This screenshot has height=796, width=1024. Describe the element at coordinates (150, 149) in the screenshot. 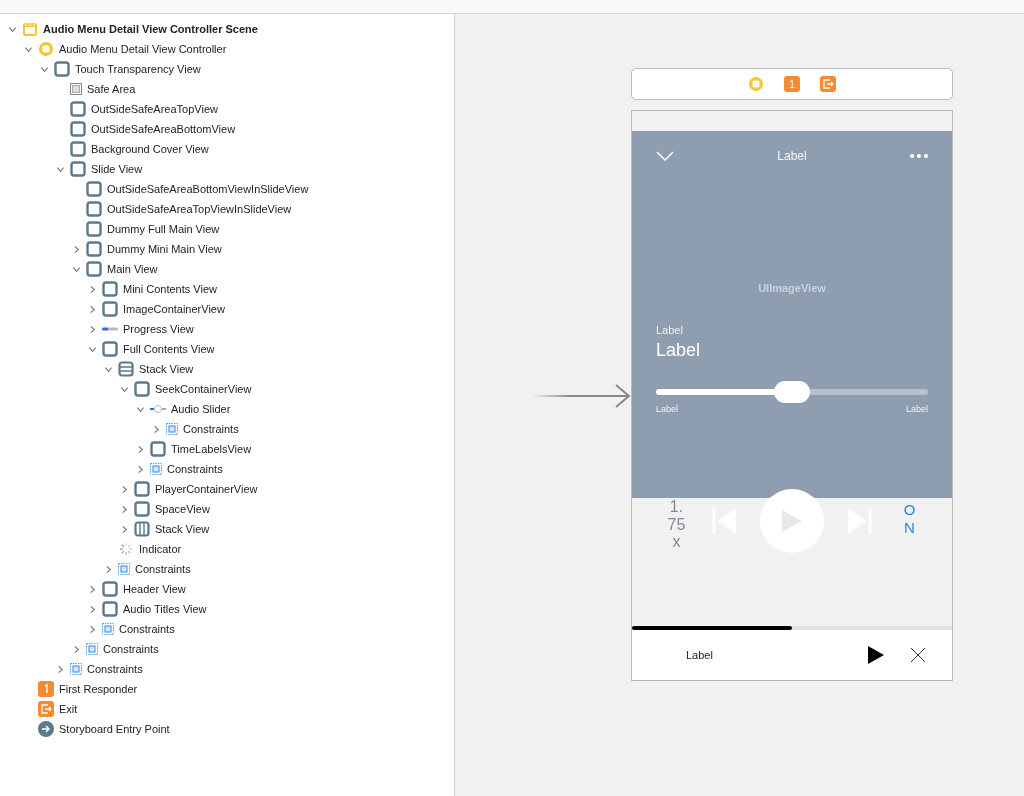

I see `outline-item: Background Cover View` at that location.